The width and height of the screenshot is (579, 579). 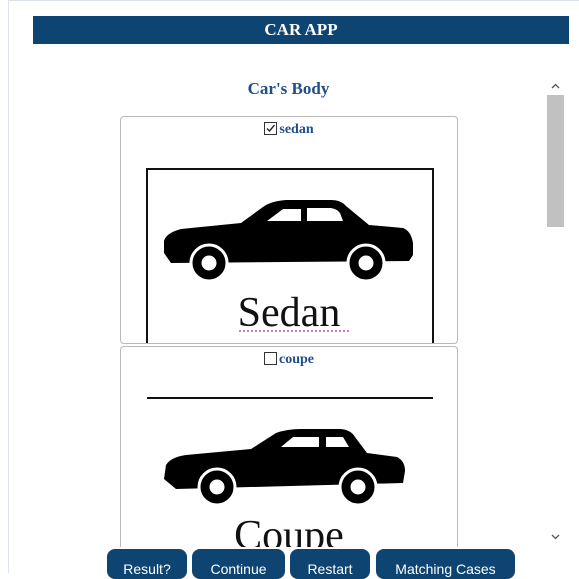 I want to click on frame-top-border, so click(x=293, y=0).